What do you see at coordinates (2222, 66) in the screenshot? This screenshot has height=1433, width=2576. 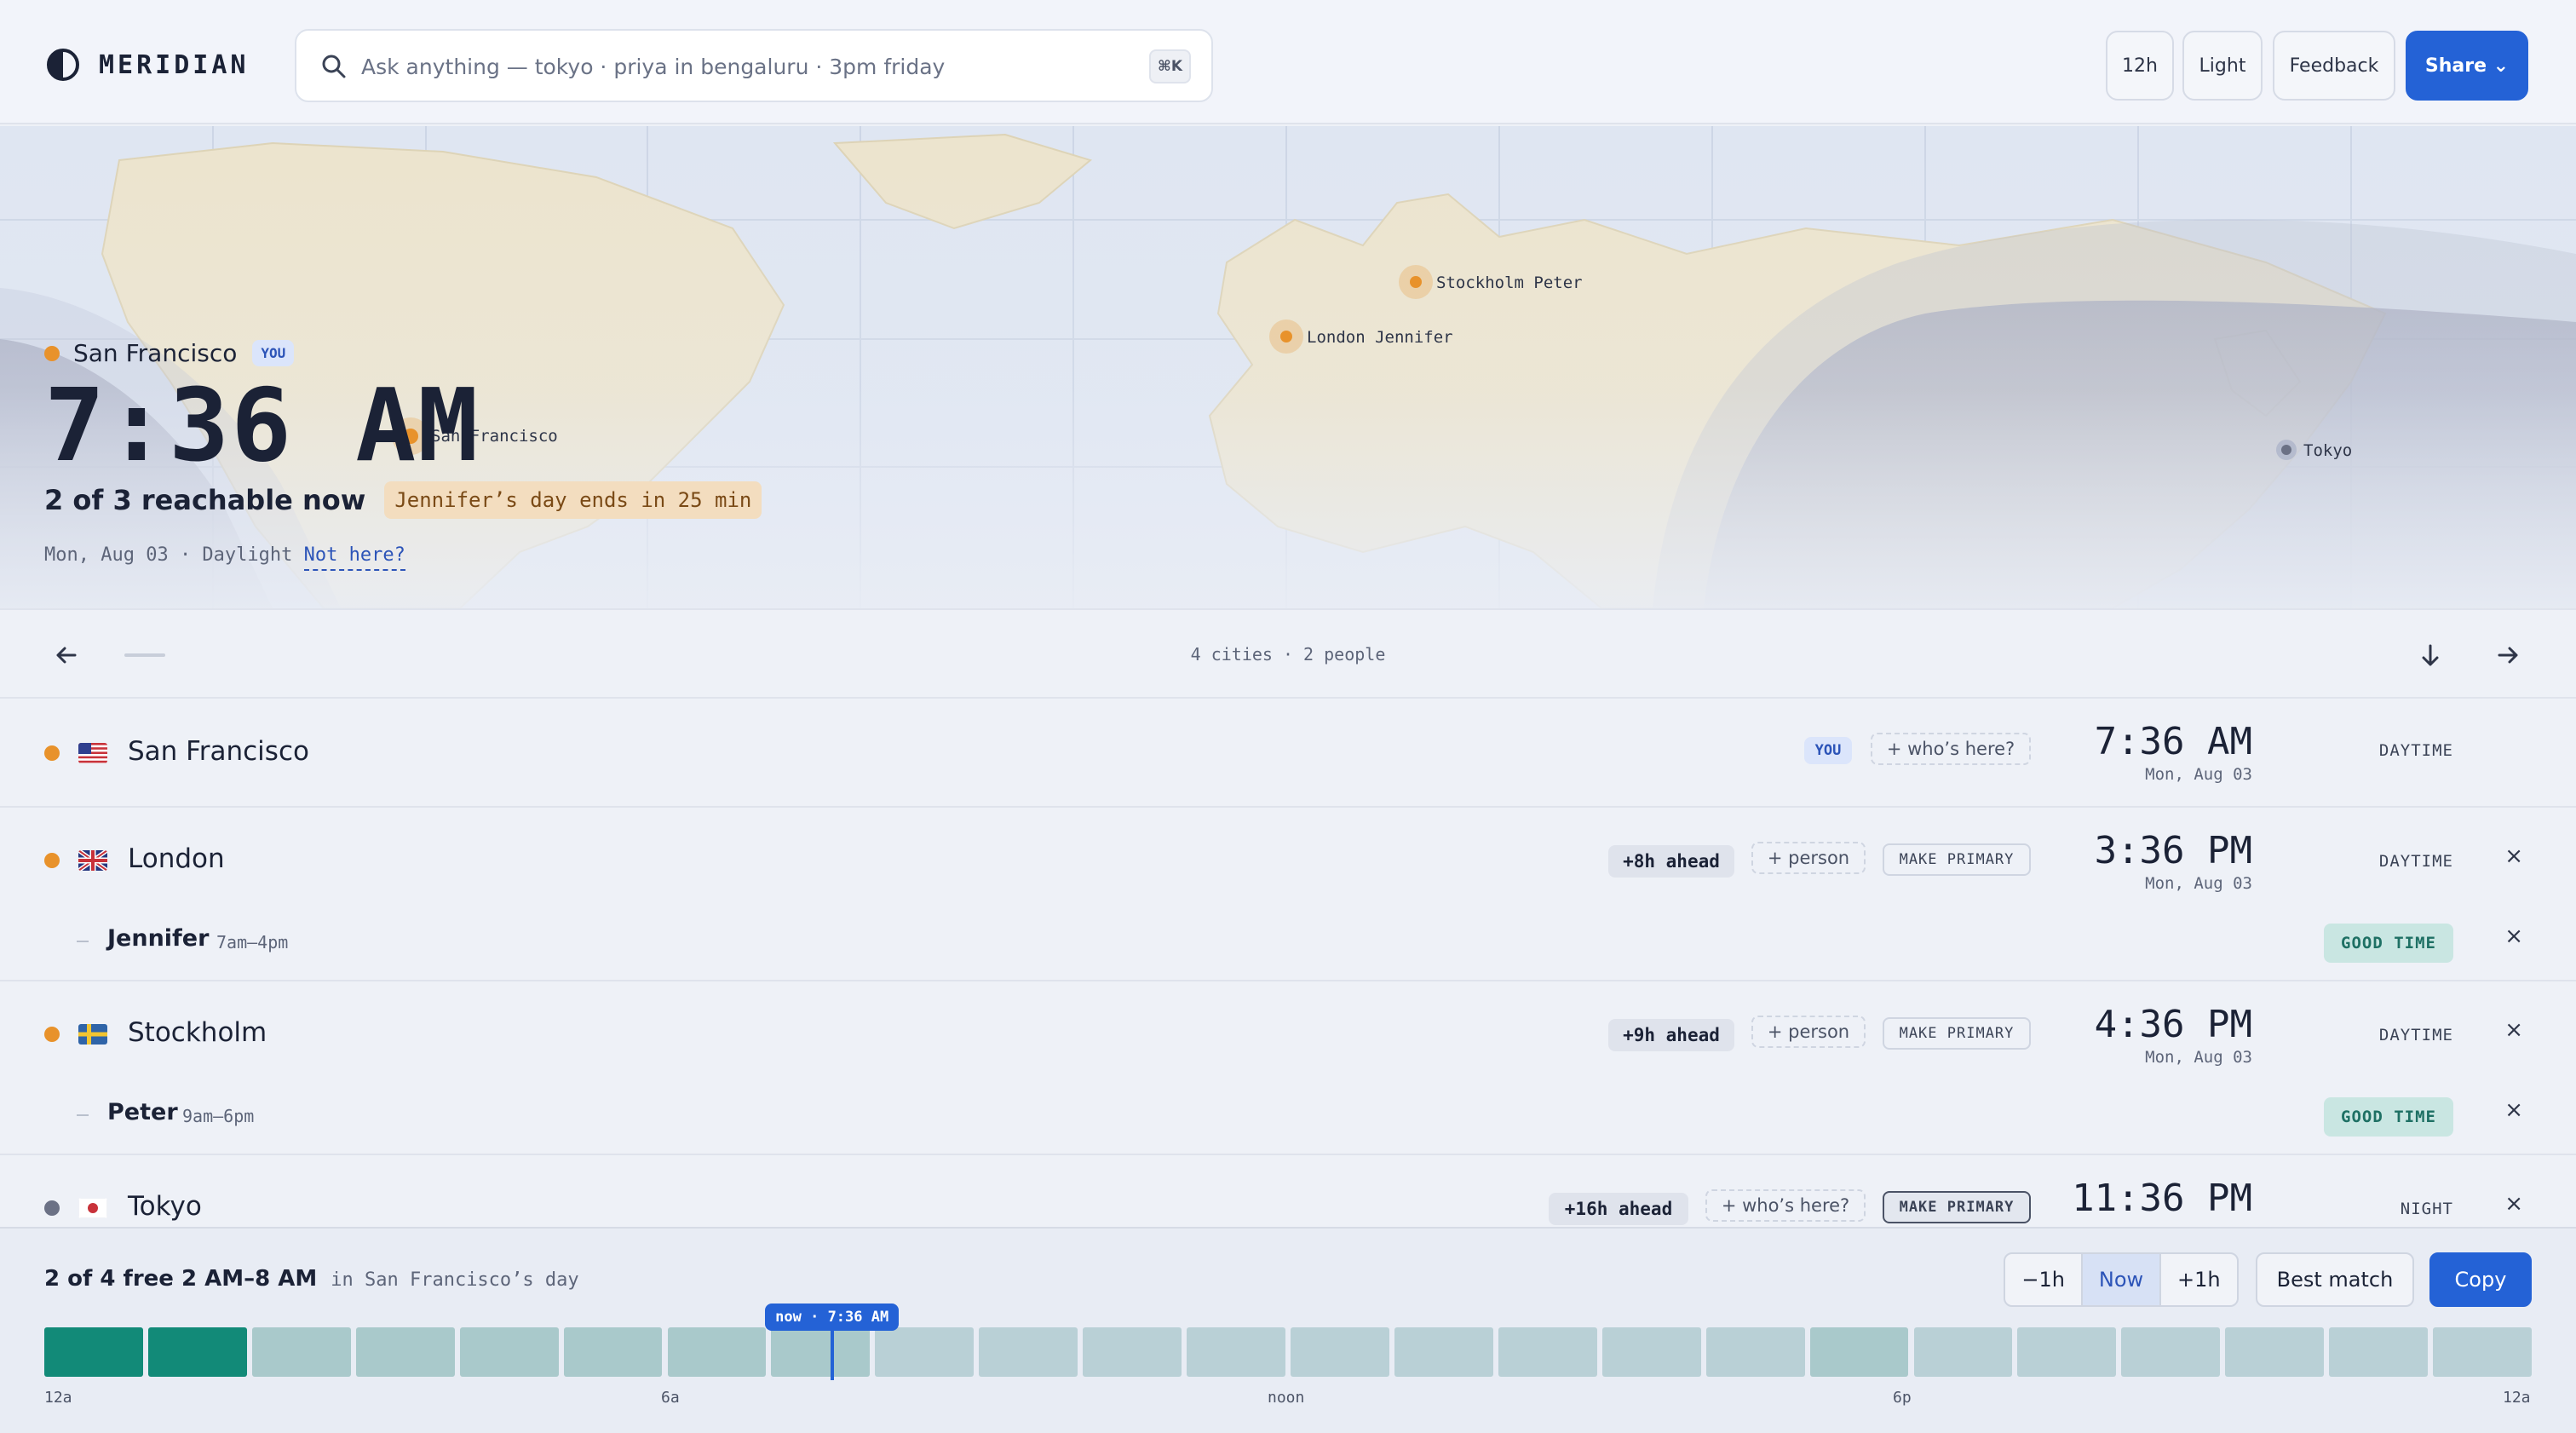 I see `theme-button: Light` at bounding box center [2222, 66].